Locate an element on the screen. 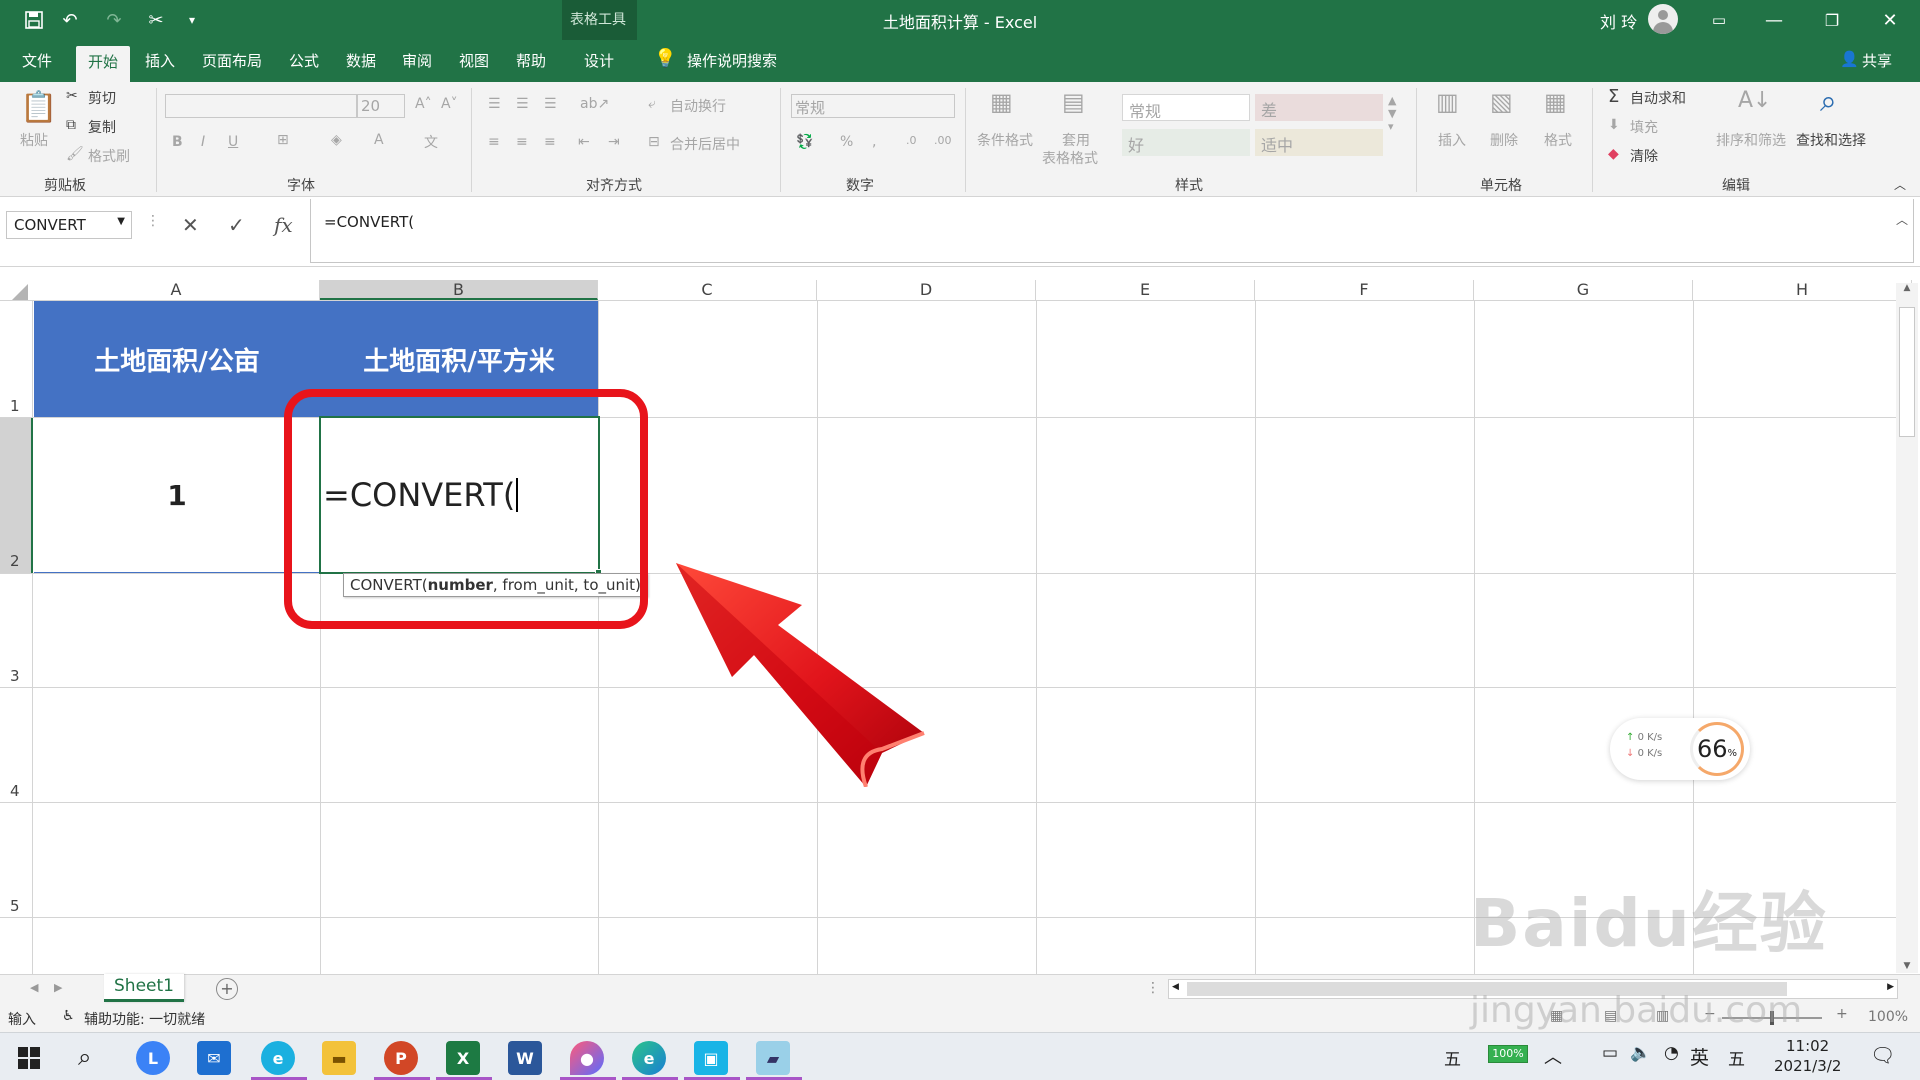 Image resolution: width=1920 pixels, height=1080 pixels. orientation-icon: ab↗ is located at coordinates (594, 104).